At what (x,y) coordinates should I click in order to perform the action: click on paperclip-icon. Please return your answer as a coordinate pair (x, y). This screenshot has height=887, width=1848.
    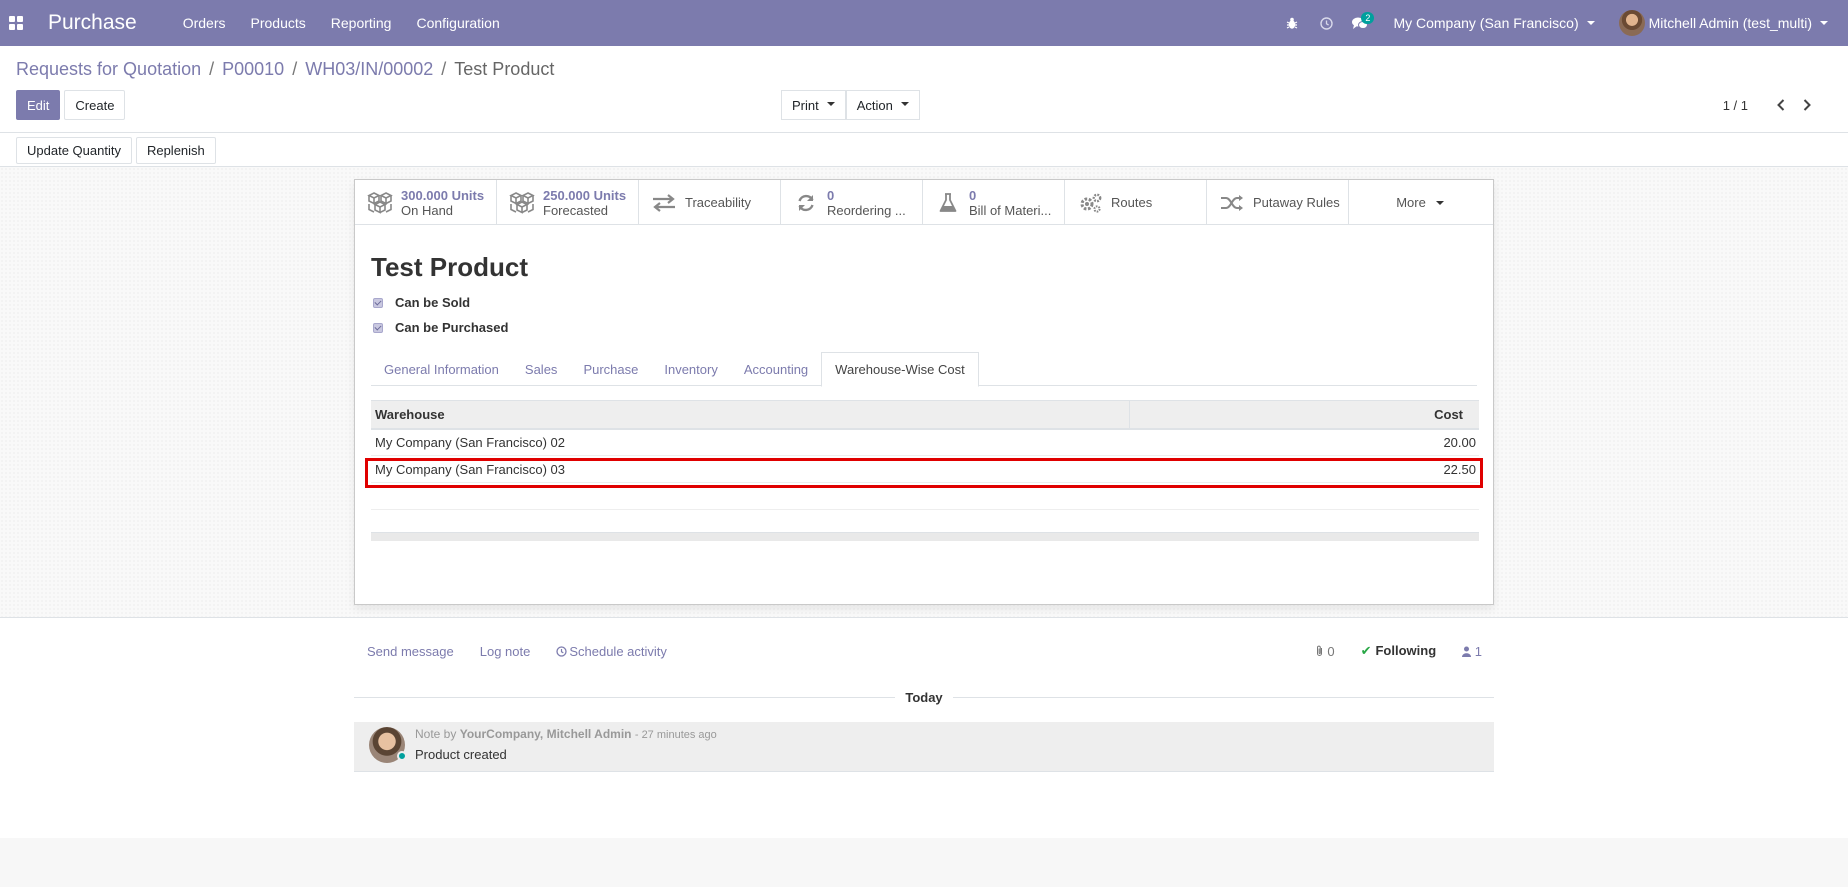
    Looking at the image, I should click on (1319, 650).